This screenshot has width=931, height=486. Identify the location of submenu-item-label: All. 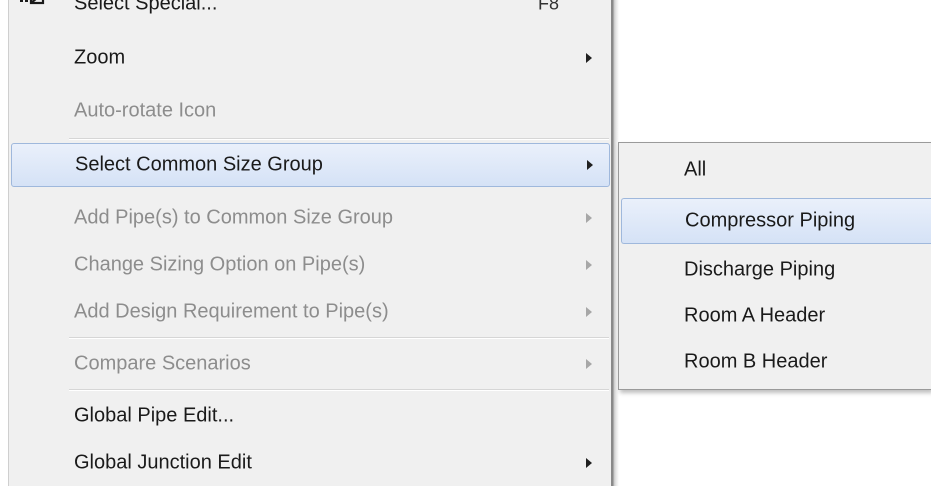
(695, 169).